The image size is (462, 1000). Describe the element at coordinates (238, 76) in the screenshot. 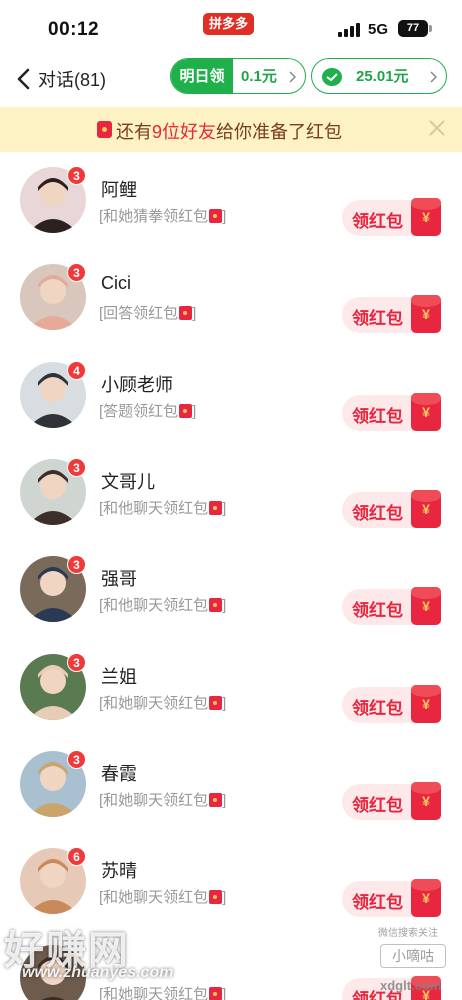

I see `tomorrow-reward-button: 明日领 0.1元` at that location.